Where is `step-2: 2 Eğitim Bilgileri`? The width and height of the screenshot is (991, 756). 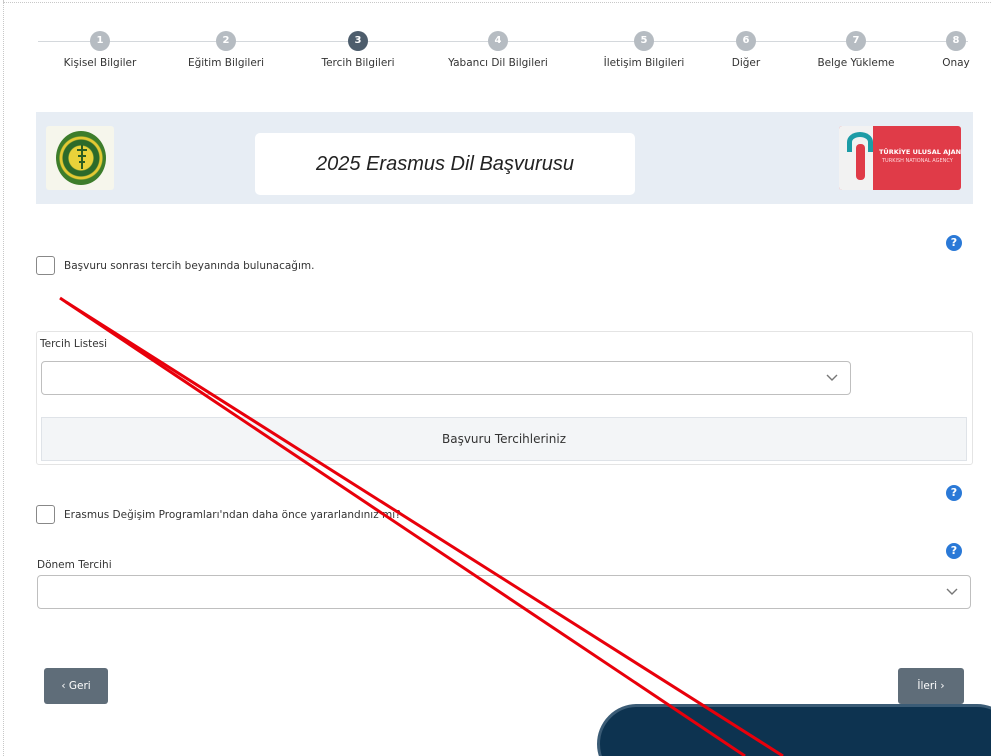
step-2: 2 Eğitim Bilgileri is located at coordinates (226, 50).